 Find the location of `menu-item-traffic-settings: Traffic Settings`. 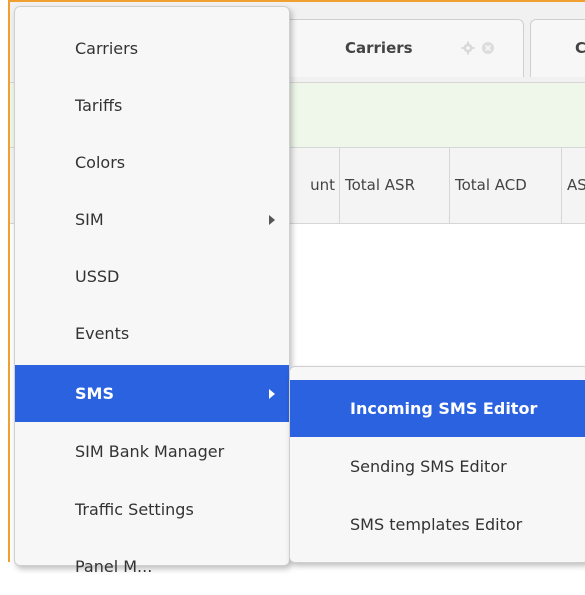

menu-item-traffic-settings: Traffic Settings is located at coordinates (152, 509).